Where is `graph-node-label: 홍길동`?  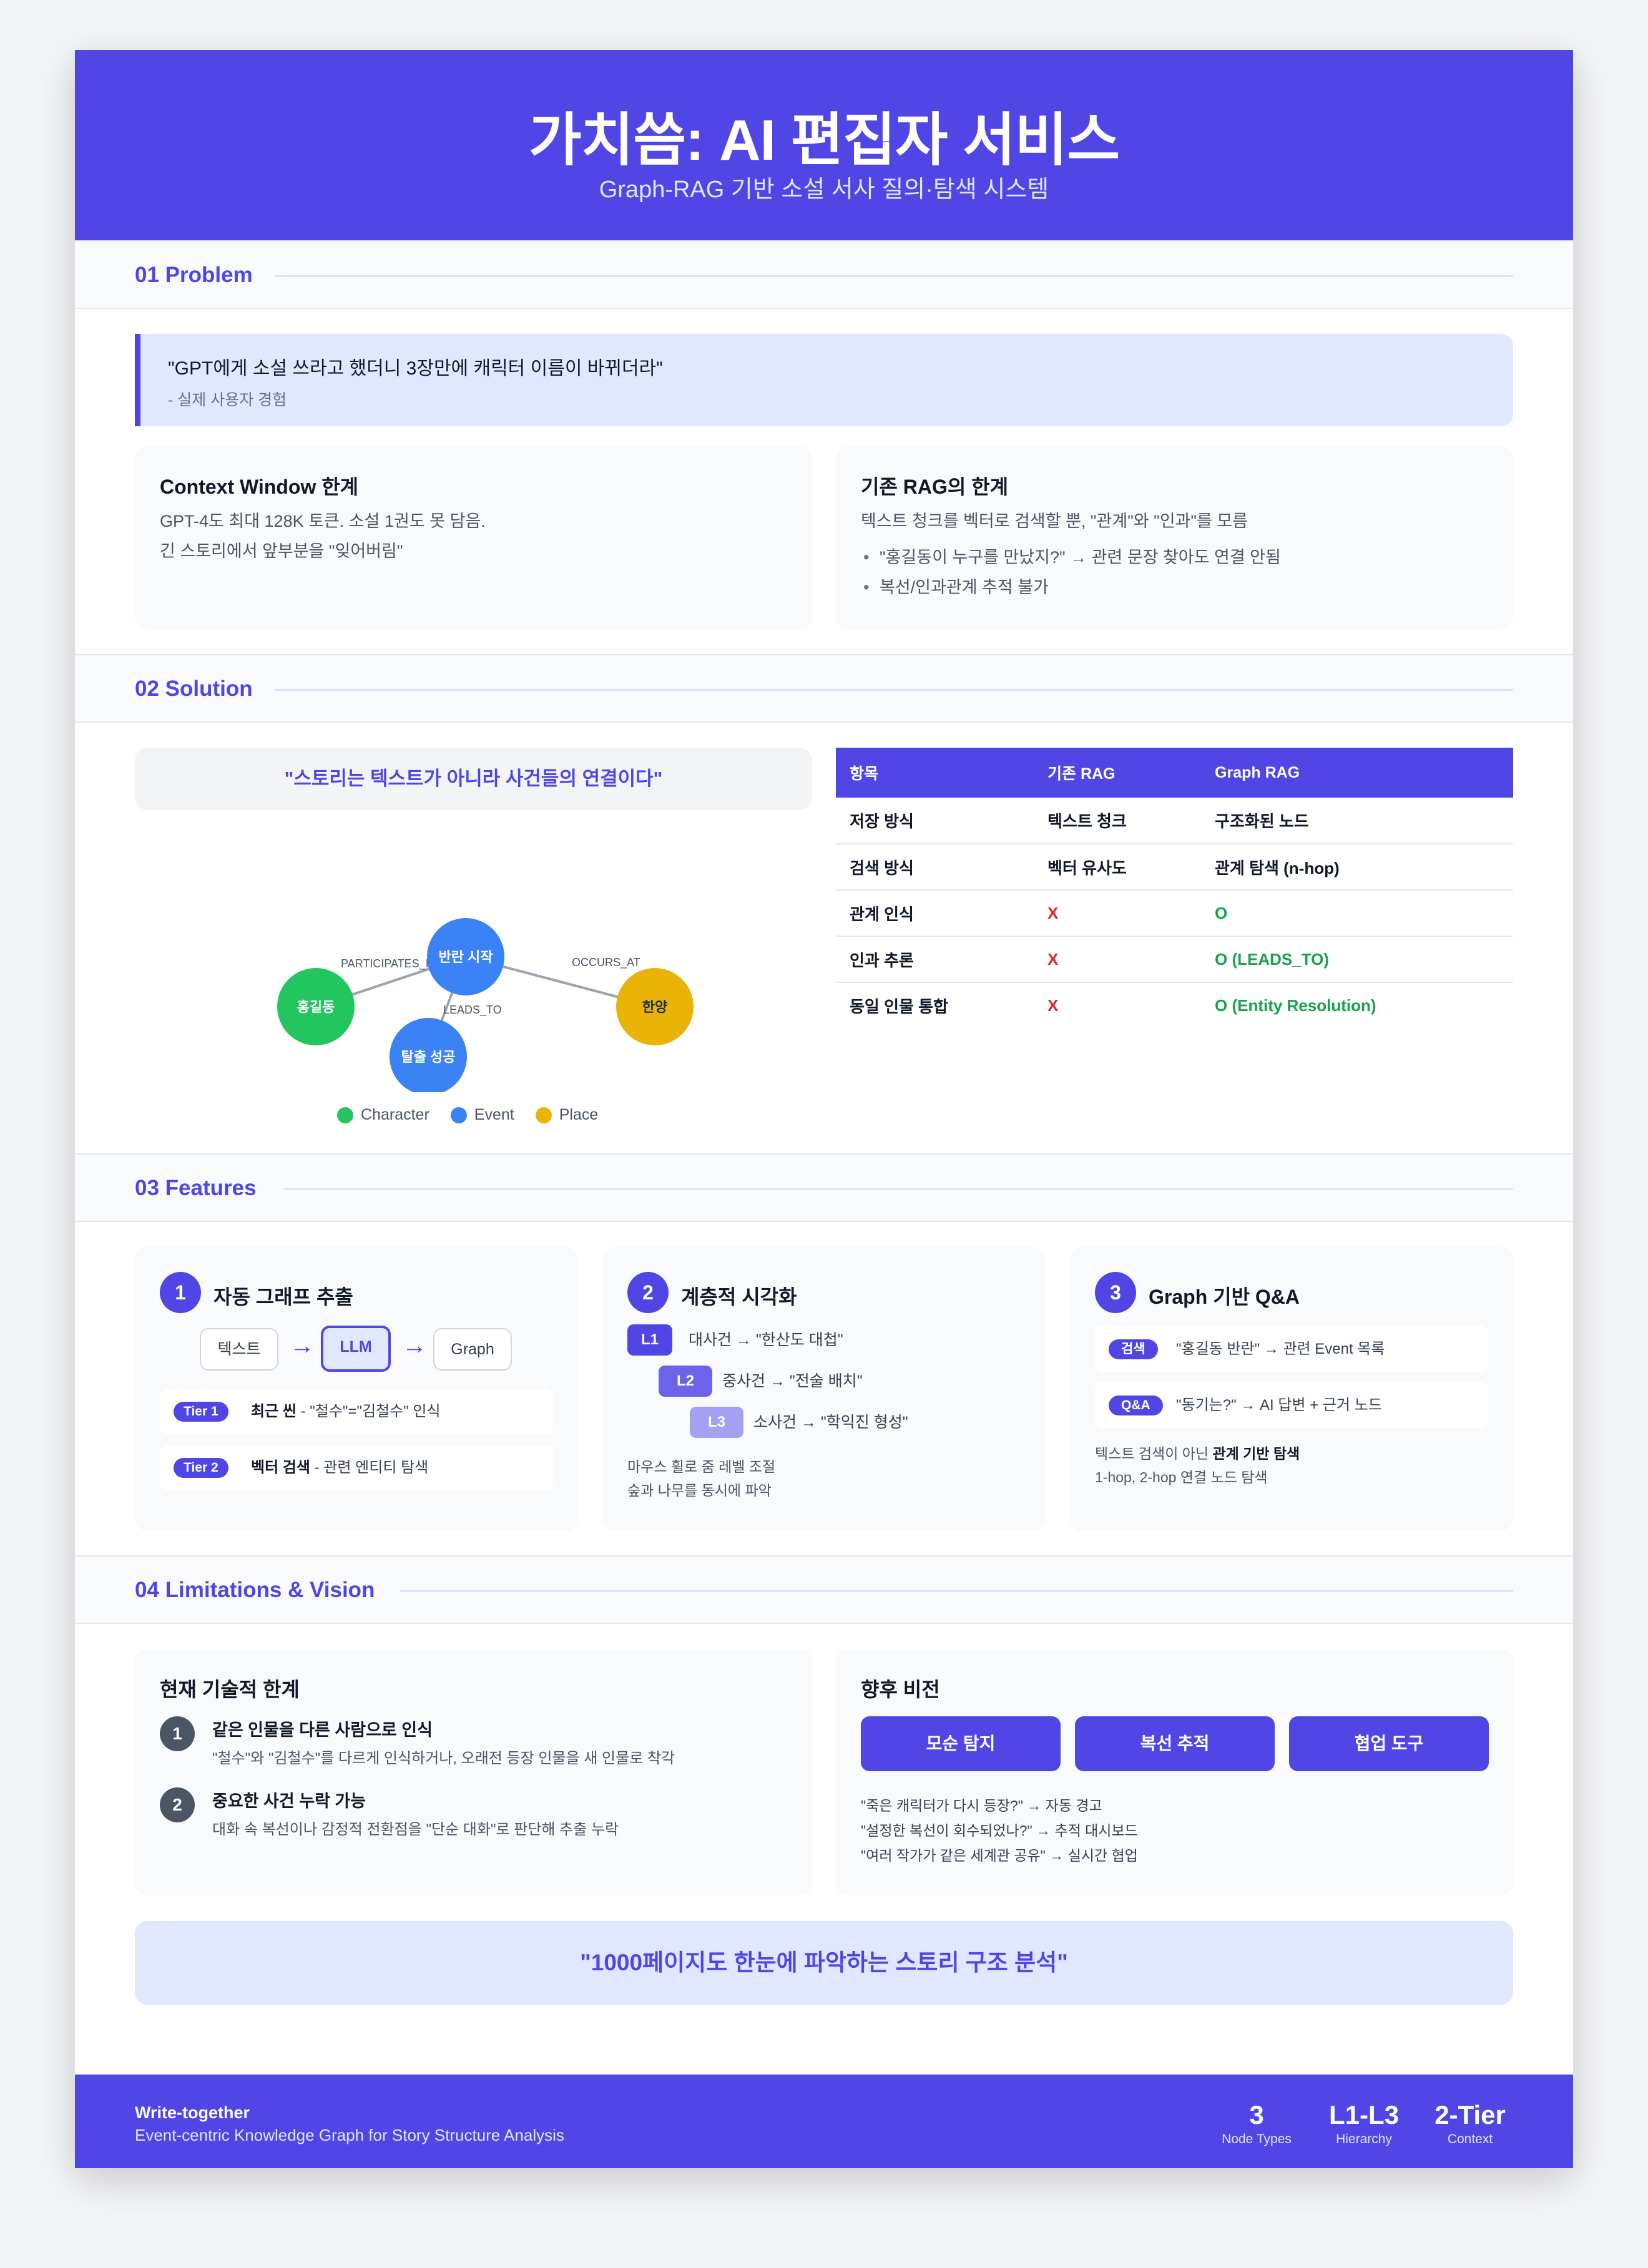
graph-node-label: 홍길동 is located at coordinates (316, 1007).